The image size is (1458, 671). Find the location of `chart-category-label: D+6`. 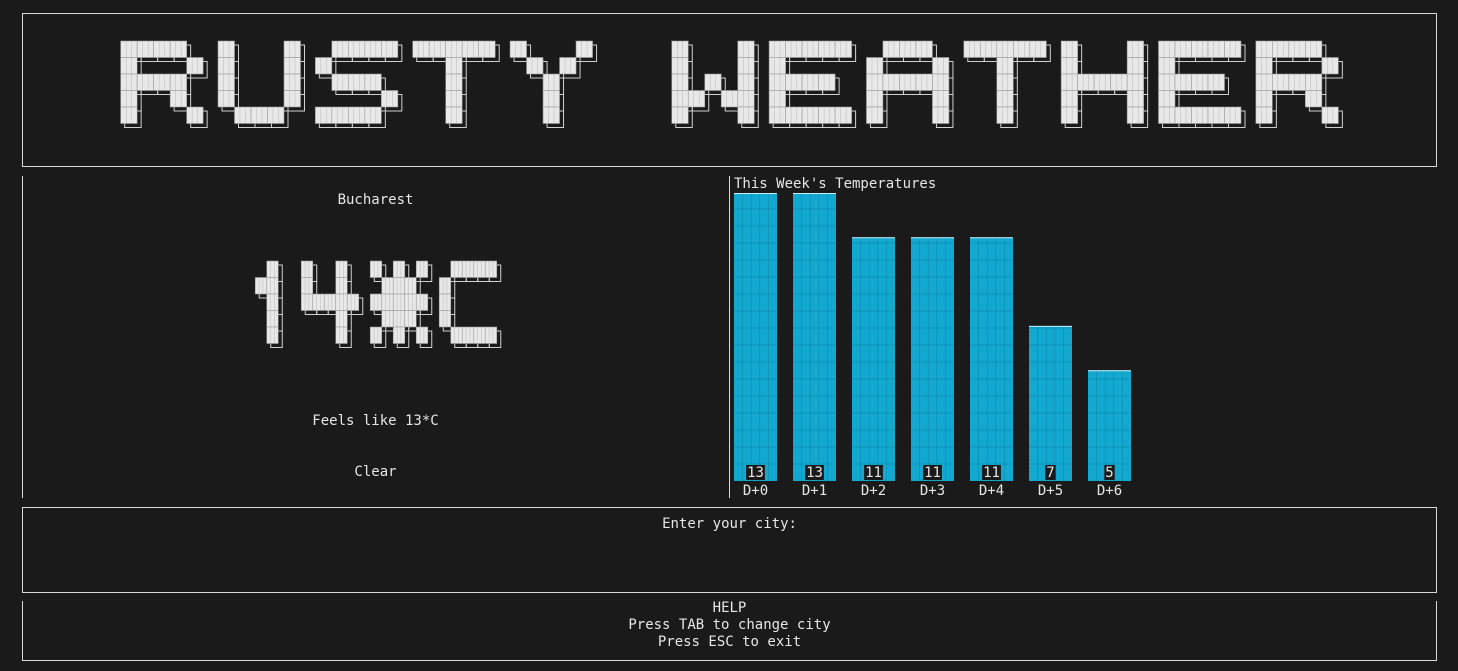

chart-category-label: D+6 is located at coordinates (1109, 490).